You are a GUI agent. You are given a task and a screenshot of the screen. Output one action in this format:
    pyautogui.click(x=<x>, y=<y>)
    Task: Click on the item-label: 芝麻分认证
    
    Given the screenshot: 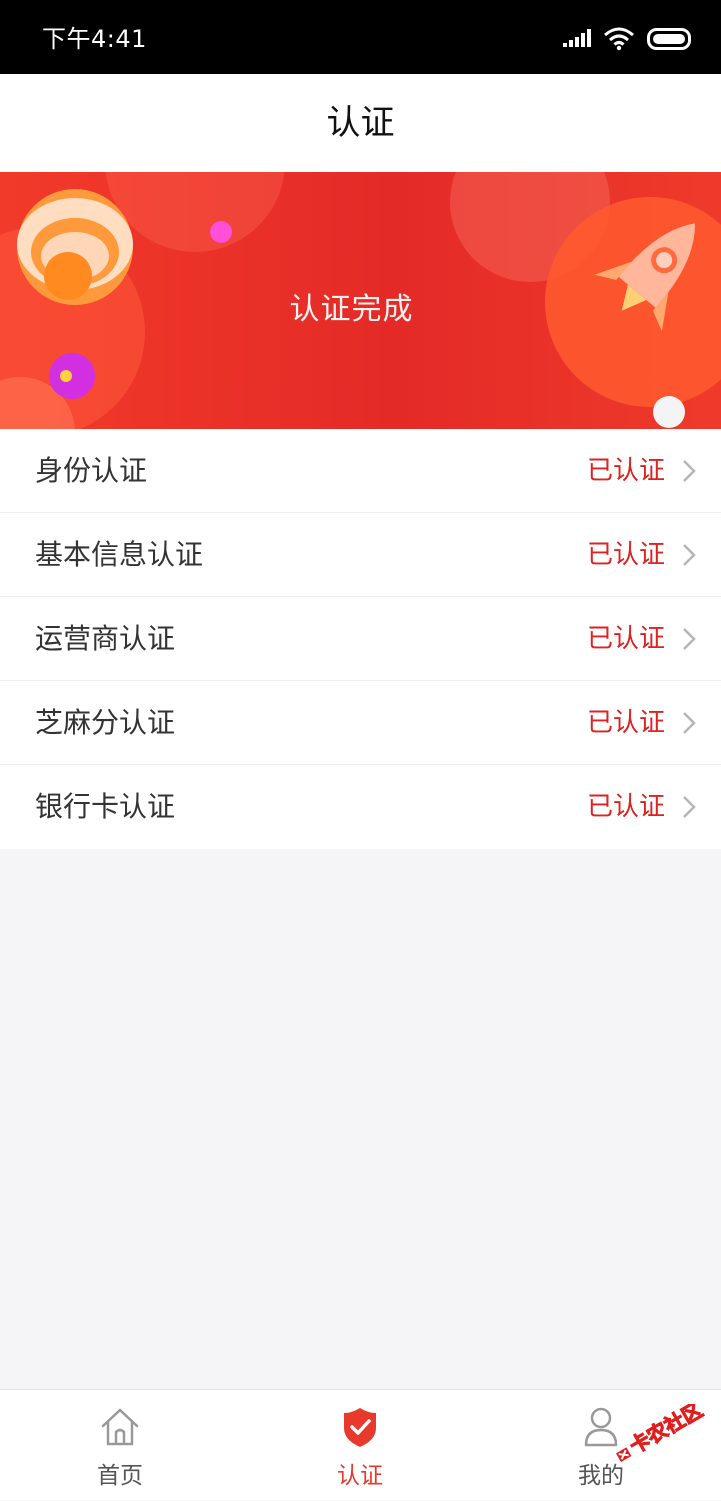 What is the action you would take?
    pyautogui.click(x=105, y=722)
    